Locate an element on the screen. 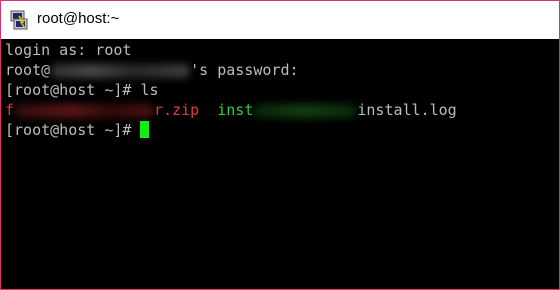 Image resolution: width=560 pixels, height=290 pixels. redacted-hostname is located at coordinates (120, 70).